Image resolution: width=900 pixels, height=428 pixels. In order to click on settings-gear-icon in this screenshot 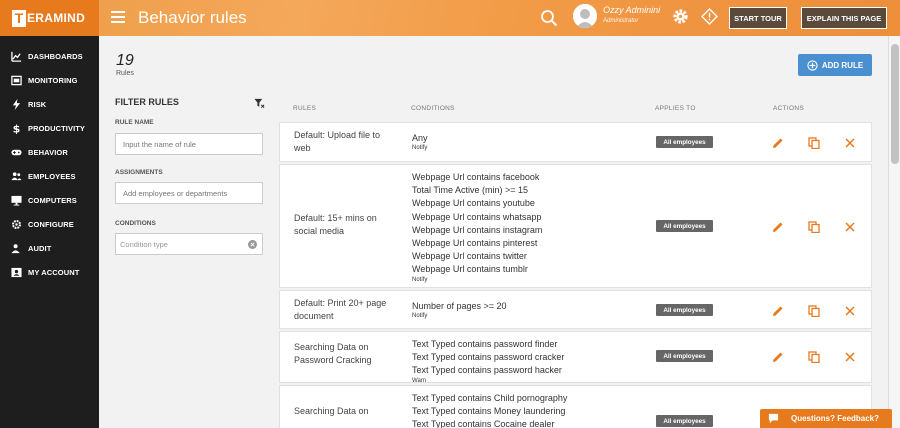, I will do `click(680, 16)`.